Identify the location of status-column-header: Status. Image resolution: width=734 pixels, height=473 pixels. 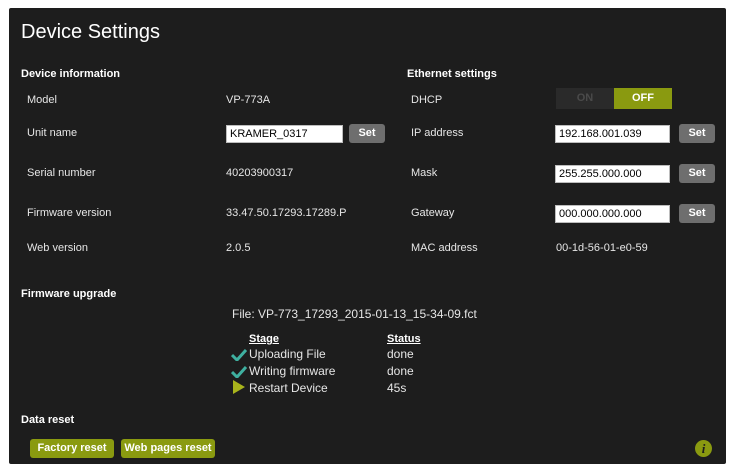
(404, 339).